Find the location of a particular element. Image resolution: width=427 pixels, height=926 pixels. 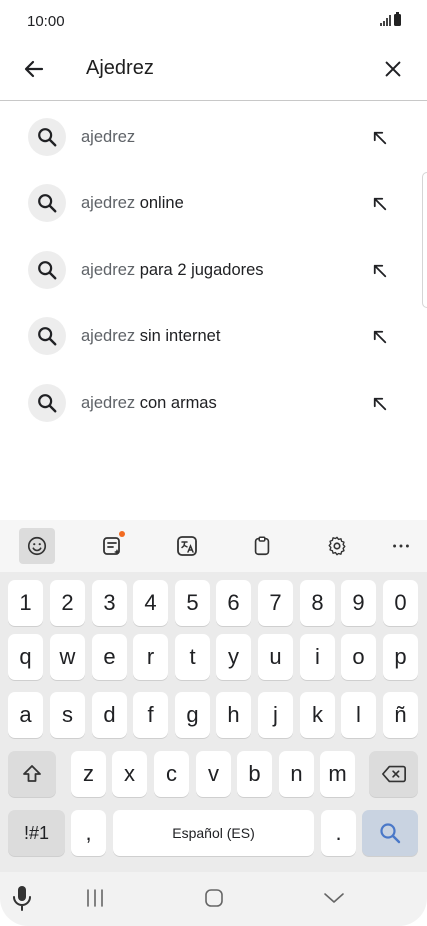

status-bar: 10:00 is located at coordinates (213, 22).